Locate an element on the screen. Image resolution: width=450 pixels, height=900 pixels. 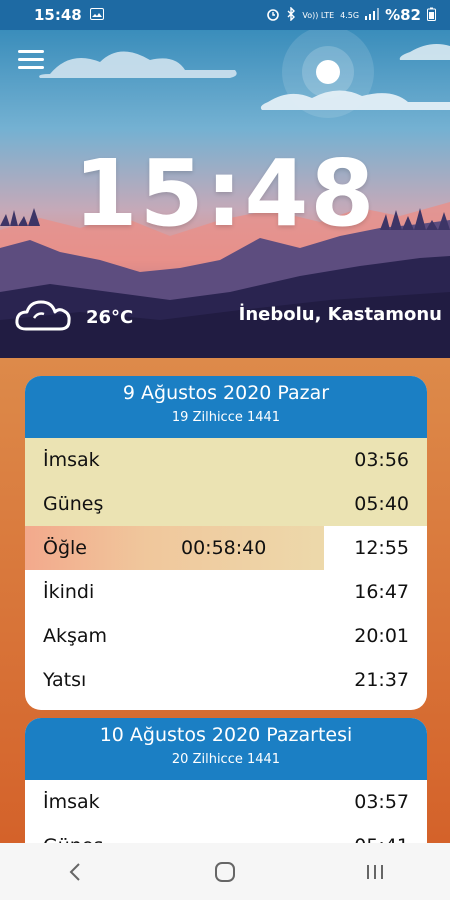
prayer-name: İkindi is located at coordinates (69, 592).